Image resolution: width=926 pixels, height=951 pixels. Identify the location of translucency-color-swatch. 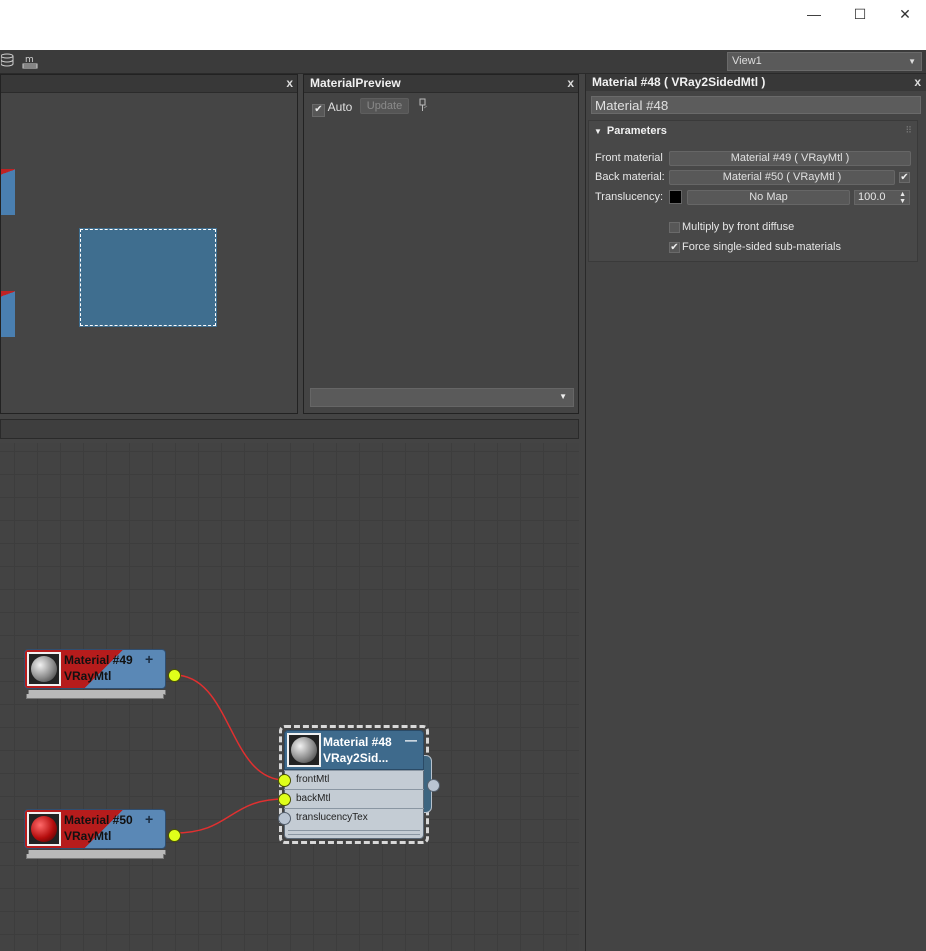
(675, 197).